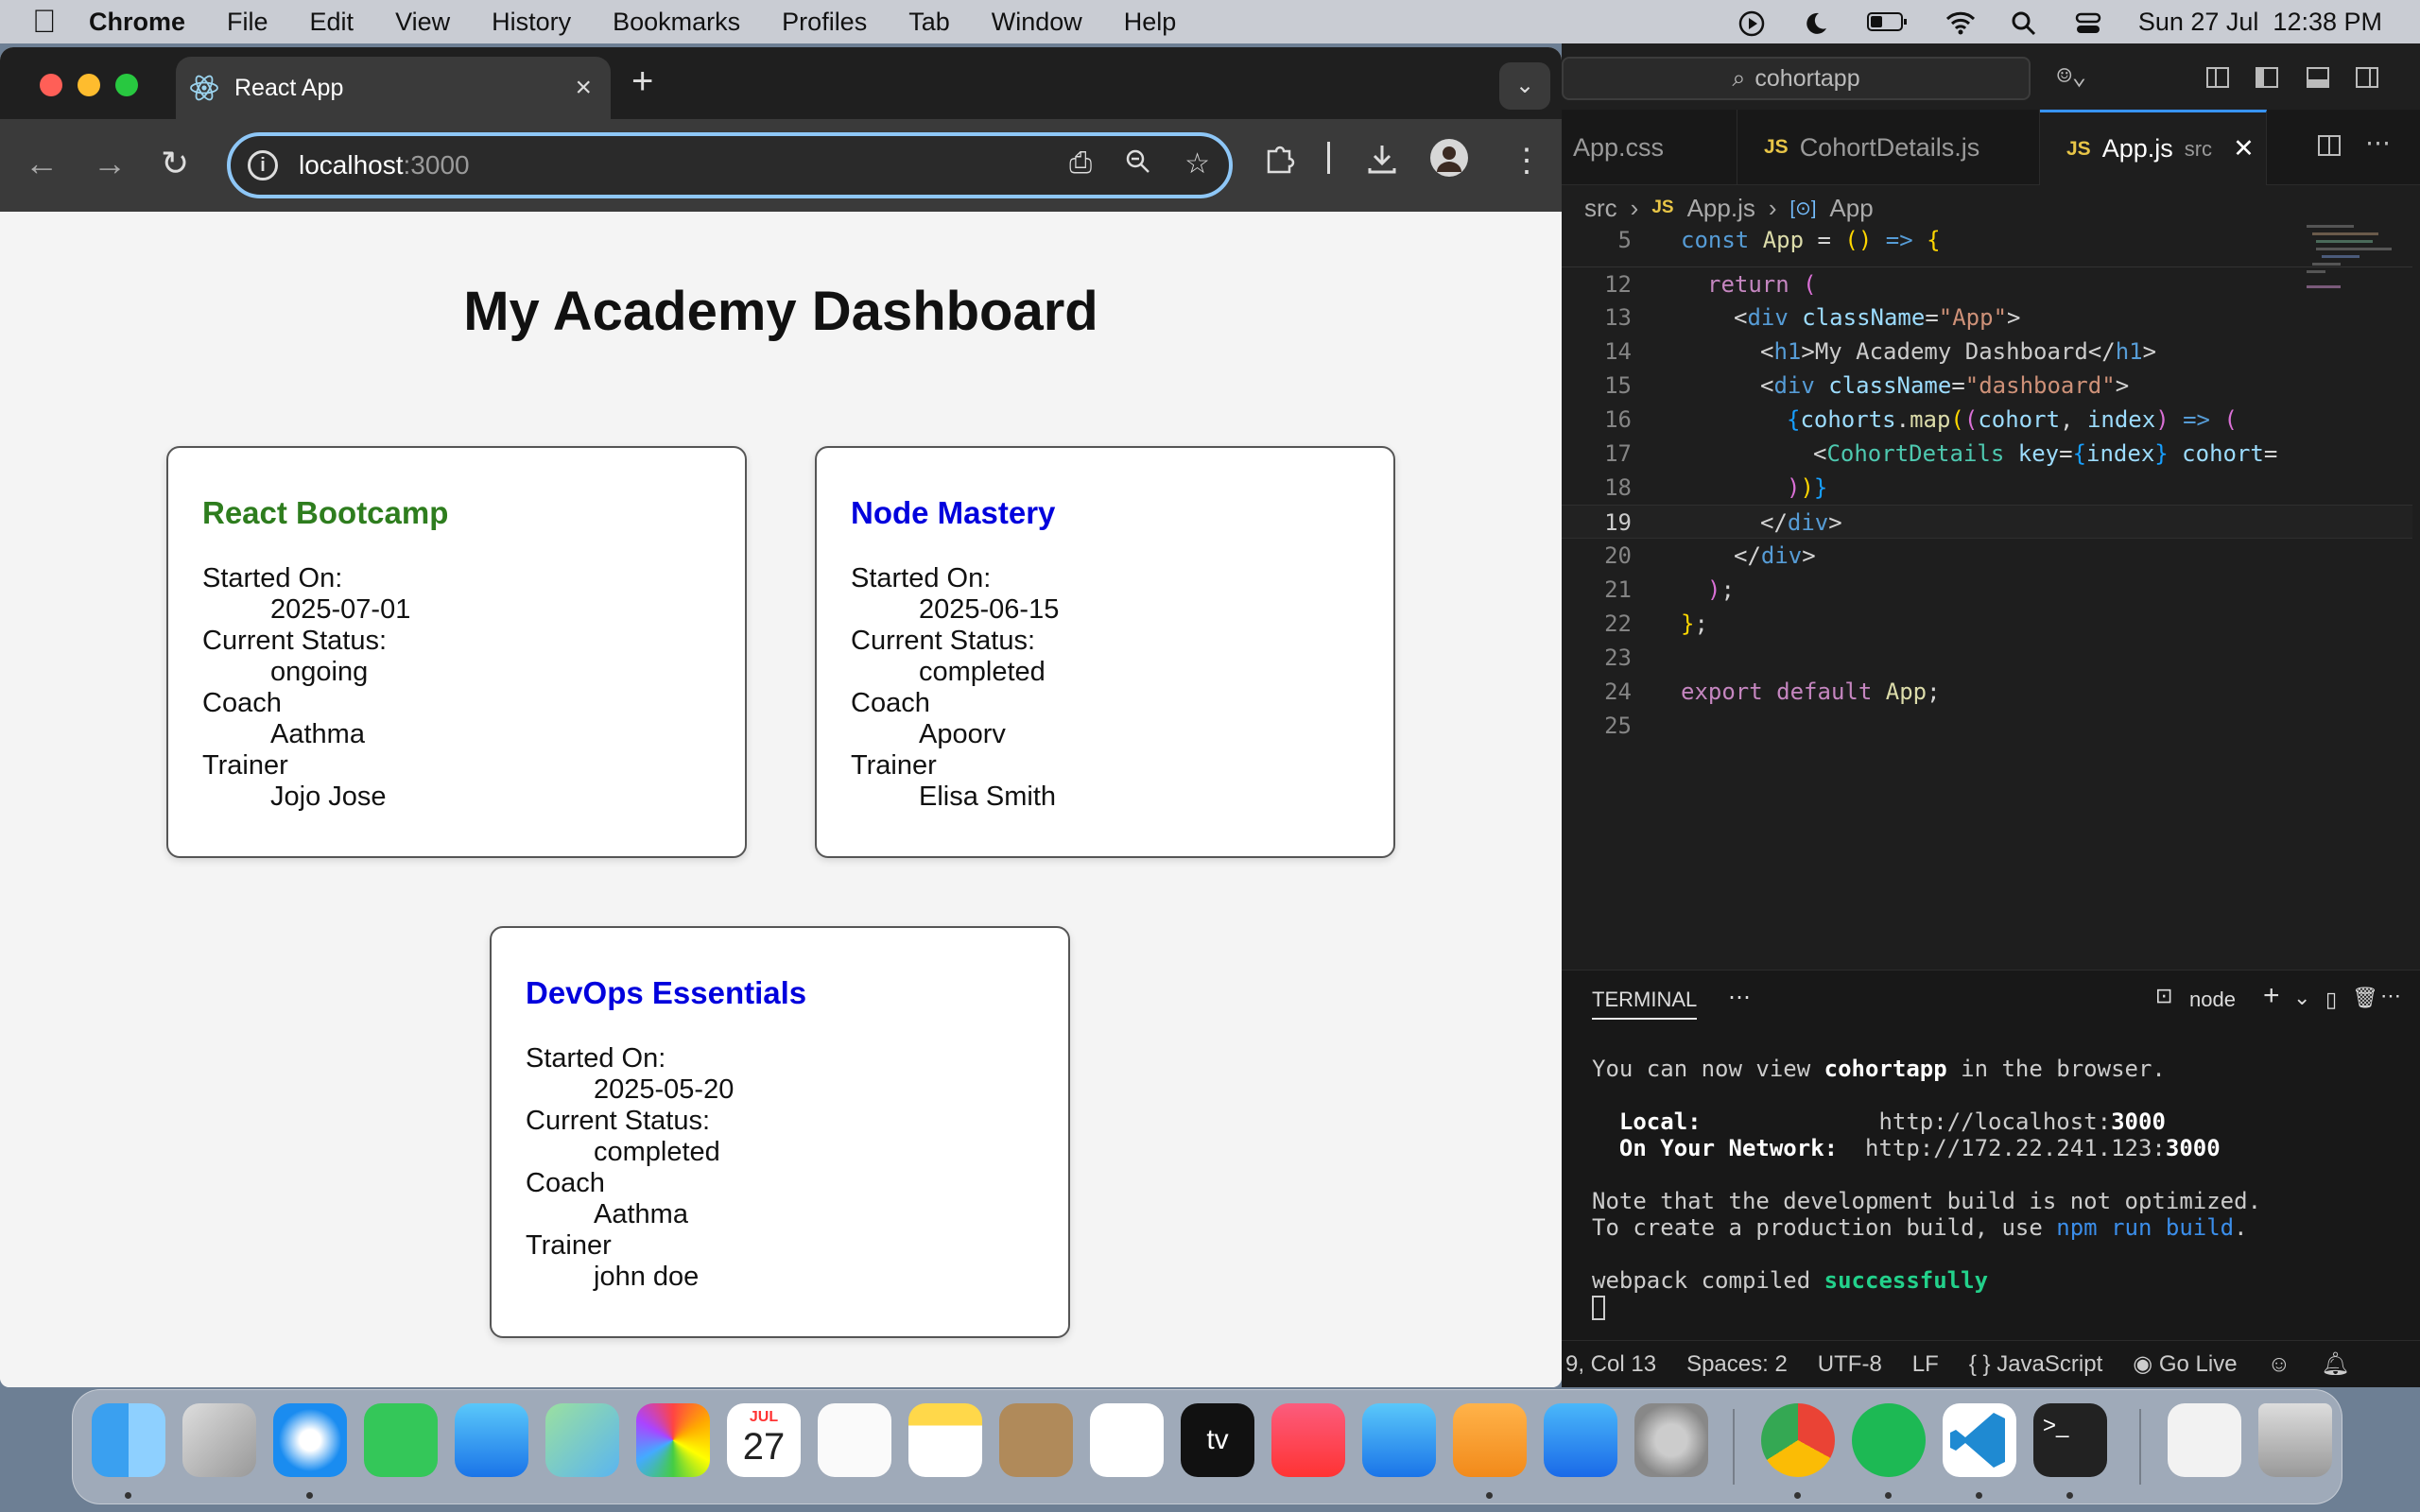  Describe the element at coordinates (1610, 1364) in the screenshot. I see `cursor-position: 9, Col 13` at that location.